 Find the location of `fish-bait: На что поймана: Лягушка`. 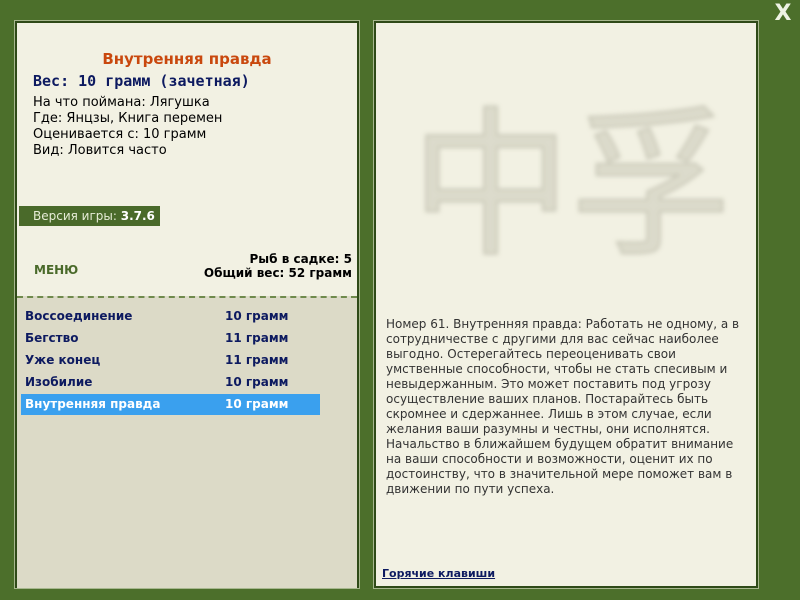

fish-bait: На что поймана: Лягушка is located at coordinates (121, 102).